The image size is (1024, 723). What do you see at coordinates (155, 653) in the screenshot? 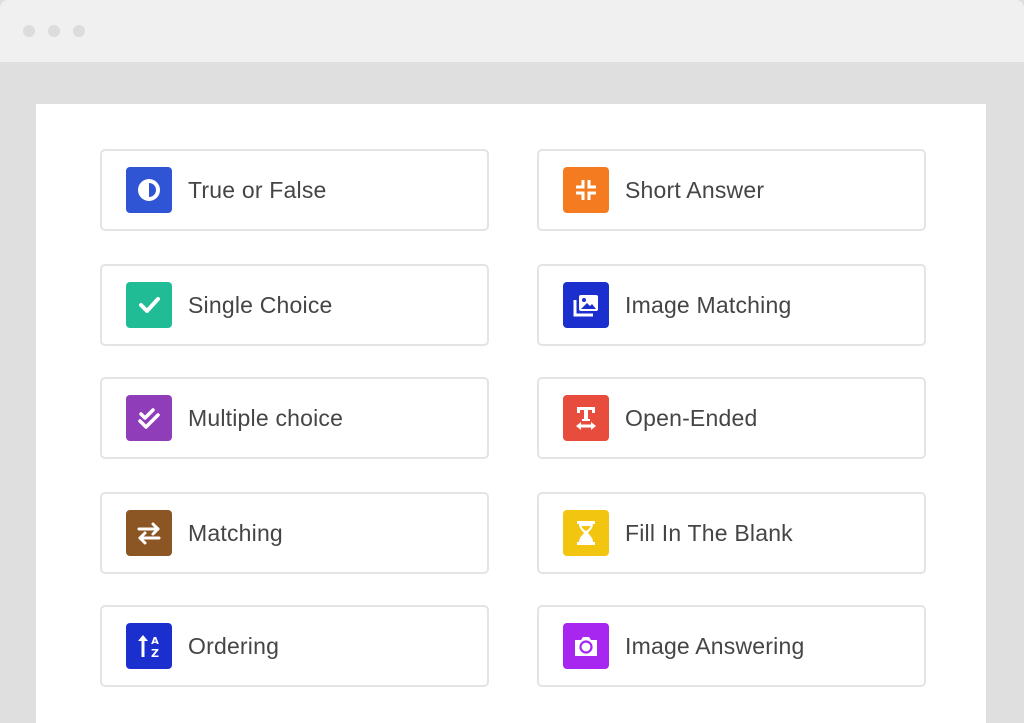
I see `svg-text: Z` at bounding box center [155, 653].